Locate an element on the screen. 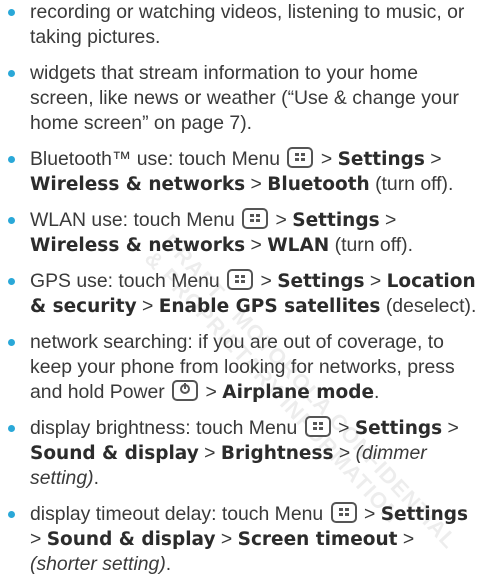 The height and width of the screenshot is (588, 490). item-text: (deselect). is located at coordinates (428, 306).